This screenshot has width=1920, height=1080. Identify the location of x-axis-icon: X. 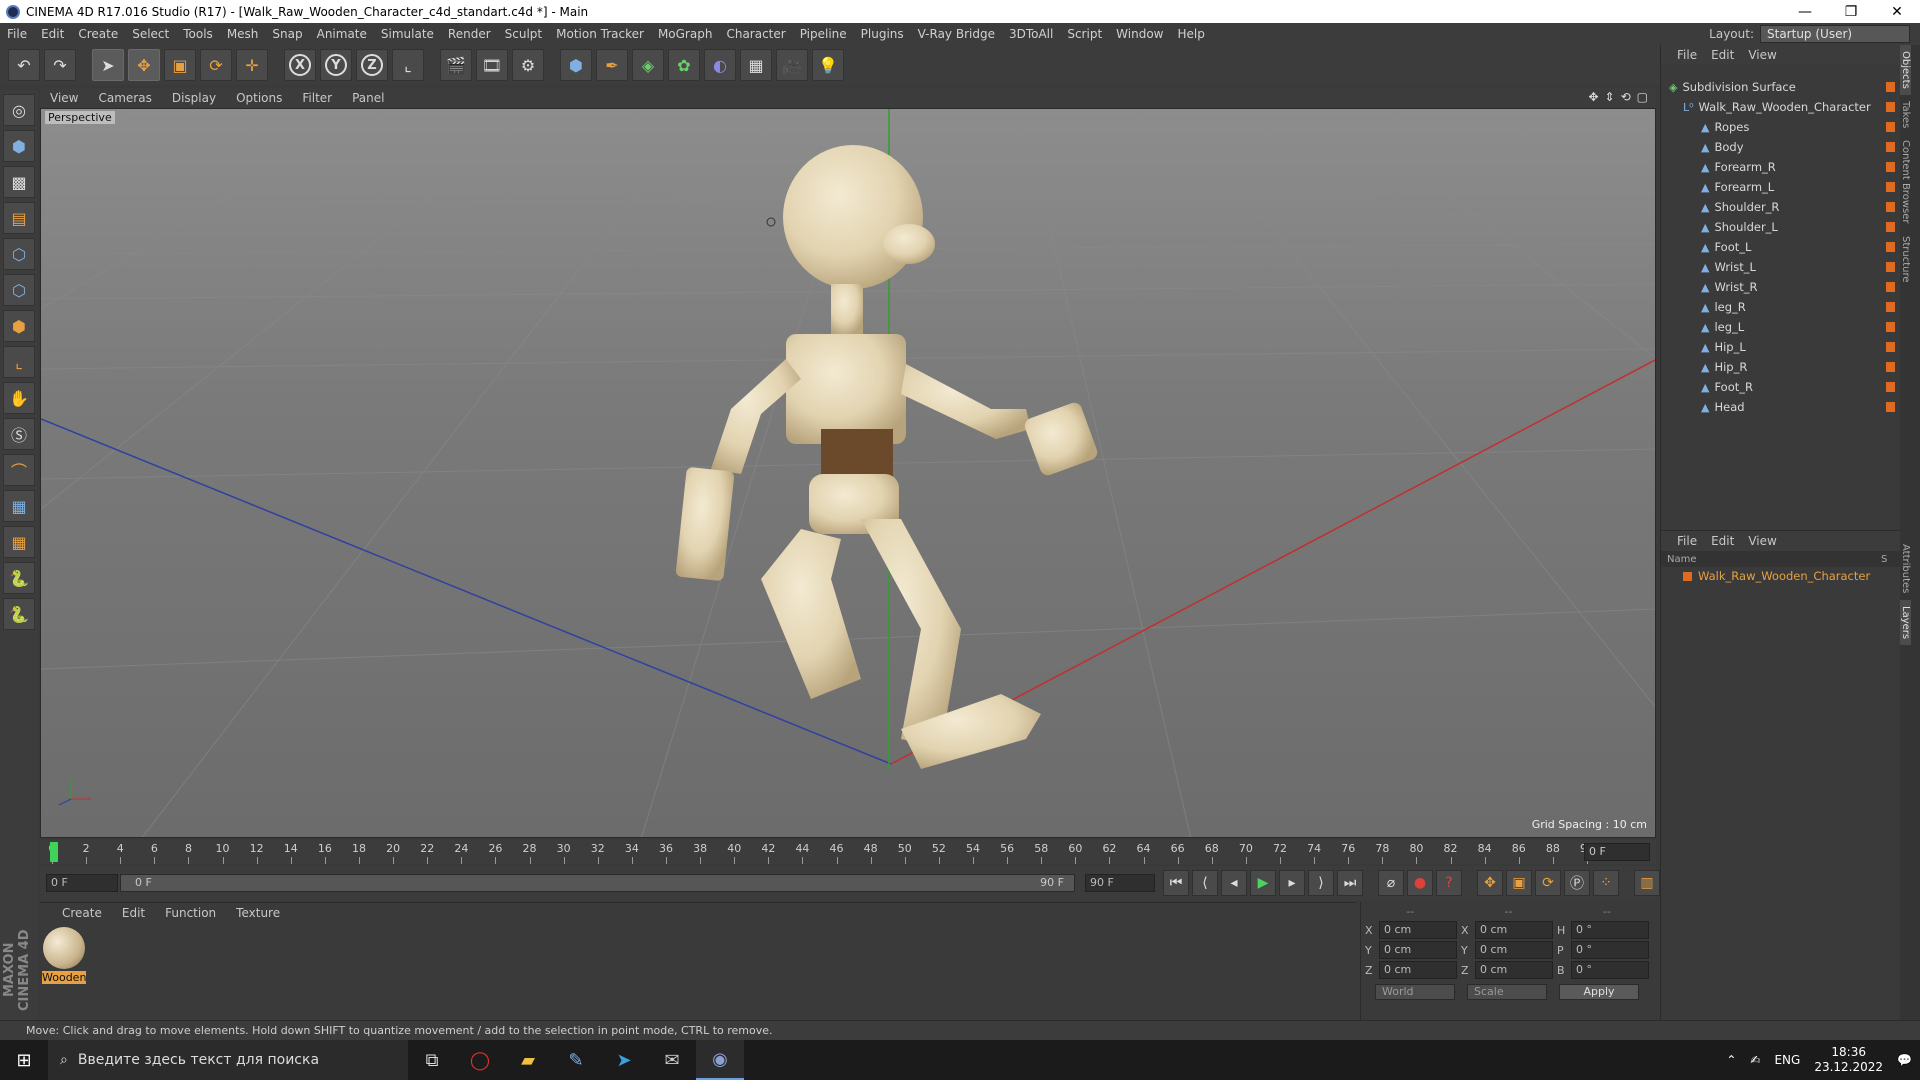
(300, 65).